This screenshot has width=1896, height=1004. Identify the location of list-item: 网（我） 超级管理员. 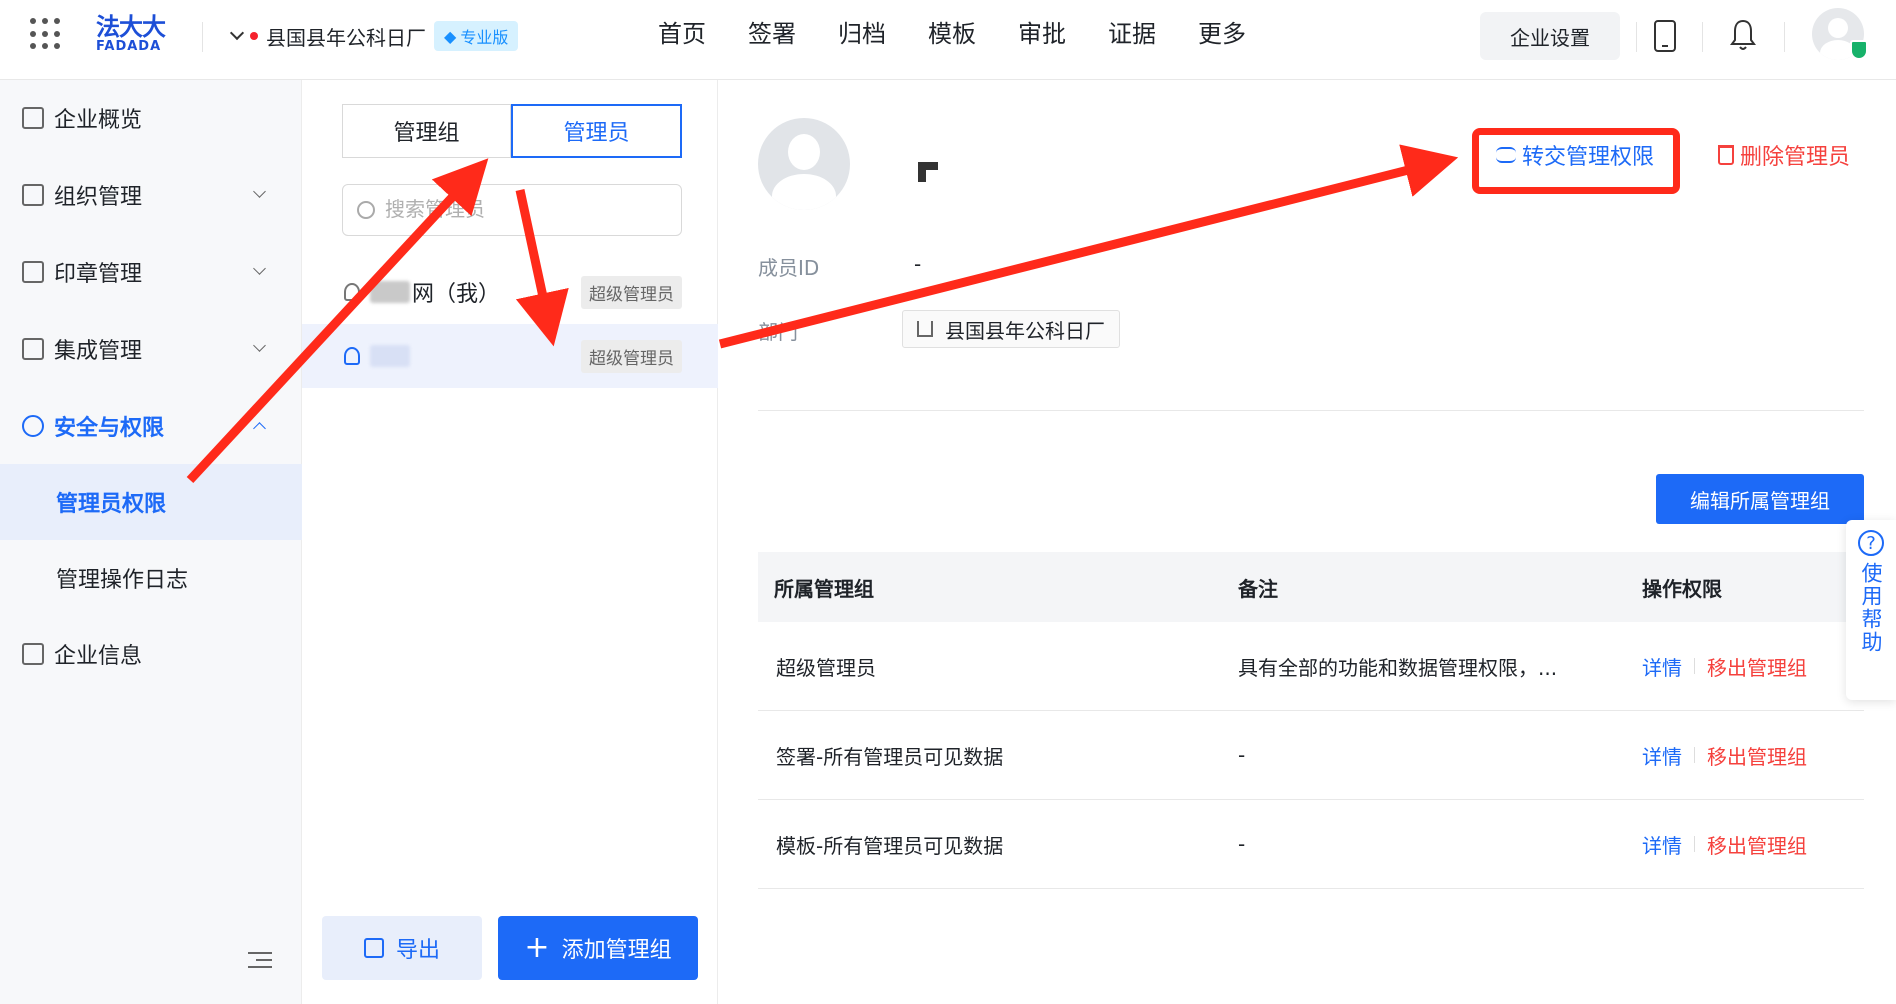
(510, 292).